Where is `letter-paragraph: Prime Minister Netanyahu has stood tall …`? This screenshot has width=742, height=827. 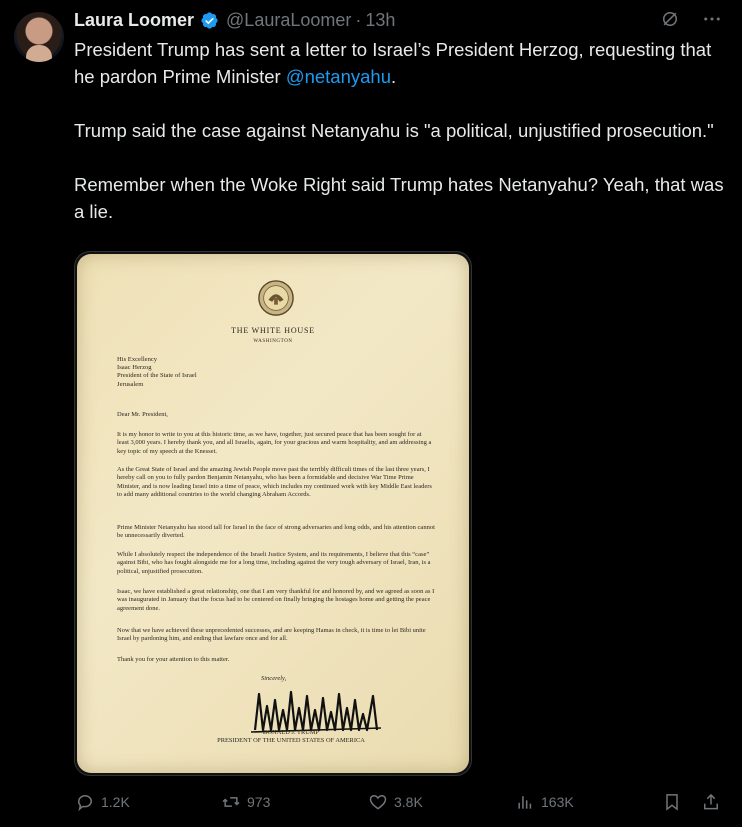 letter-paragraph: Prime Minister Netanyahu has stood tall … is located at coordinates (276, 532).